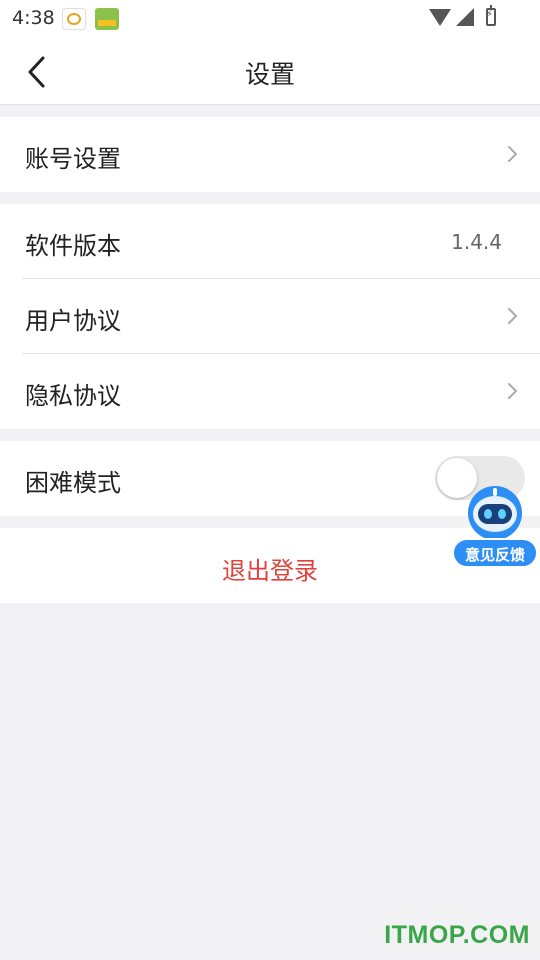 This screenshot has height=960, width=540. What do you see at coordinates (73, 396) in the screenshot?
I see `row-label: 隐私协议` at bounding box center [73, 396].